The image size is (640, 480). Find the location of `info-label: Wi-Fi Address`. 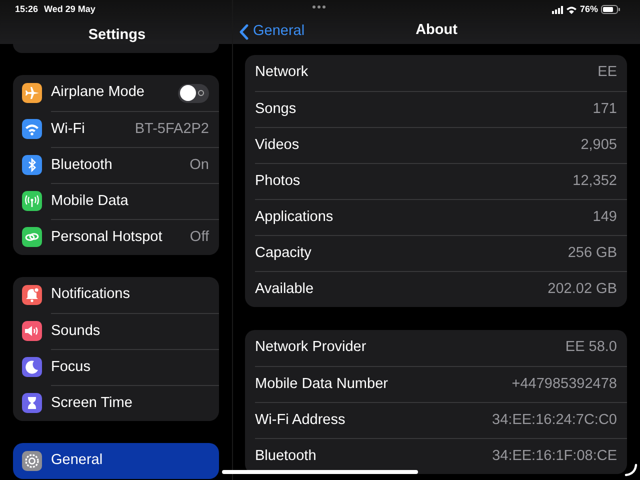

info-label: Wi-Fi Address is located at coordinates (300, 420).